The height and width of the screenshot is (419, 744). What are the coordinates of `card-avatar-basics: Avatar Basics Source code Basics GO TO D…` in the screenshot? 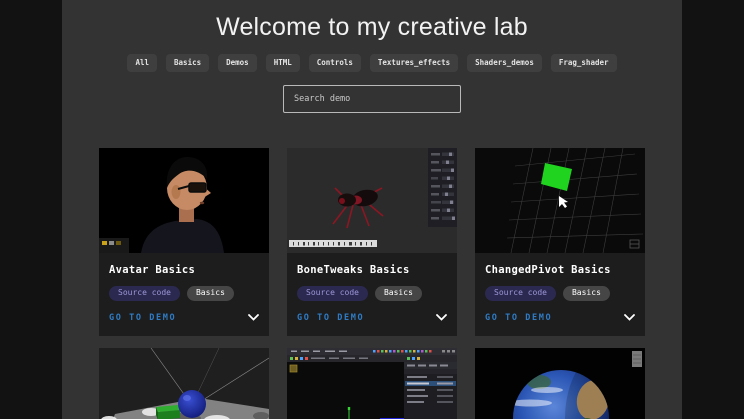 It's located at (184, 241).